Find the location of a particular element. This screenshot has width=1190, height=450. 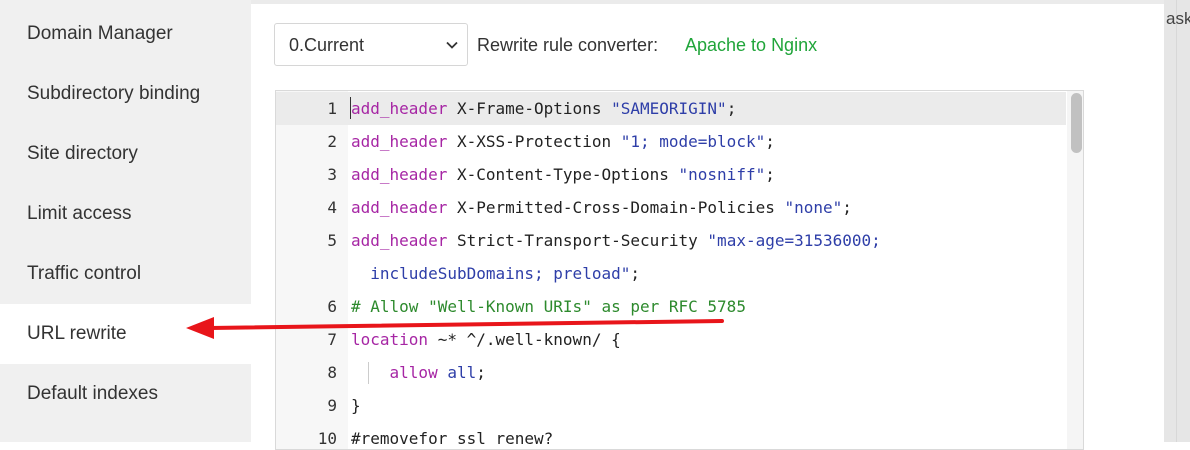

code-text: } is located at coordinates (356, 405).